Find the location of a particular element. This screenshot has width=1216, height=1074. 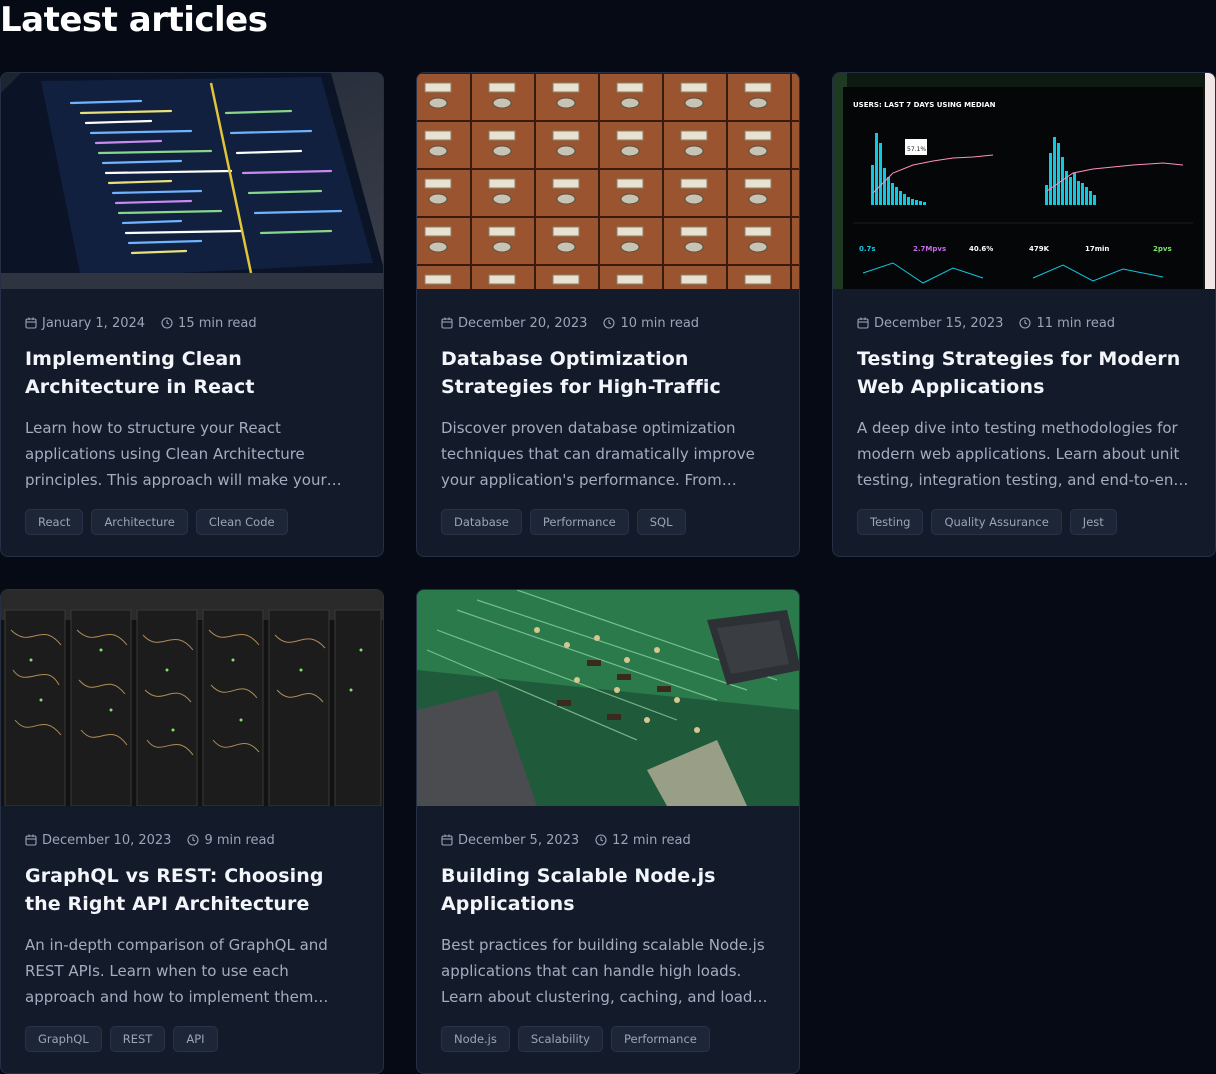

article-tags: Testing Quality Assurance Jest is located at coordinates (1025, 522).